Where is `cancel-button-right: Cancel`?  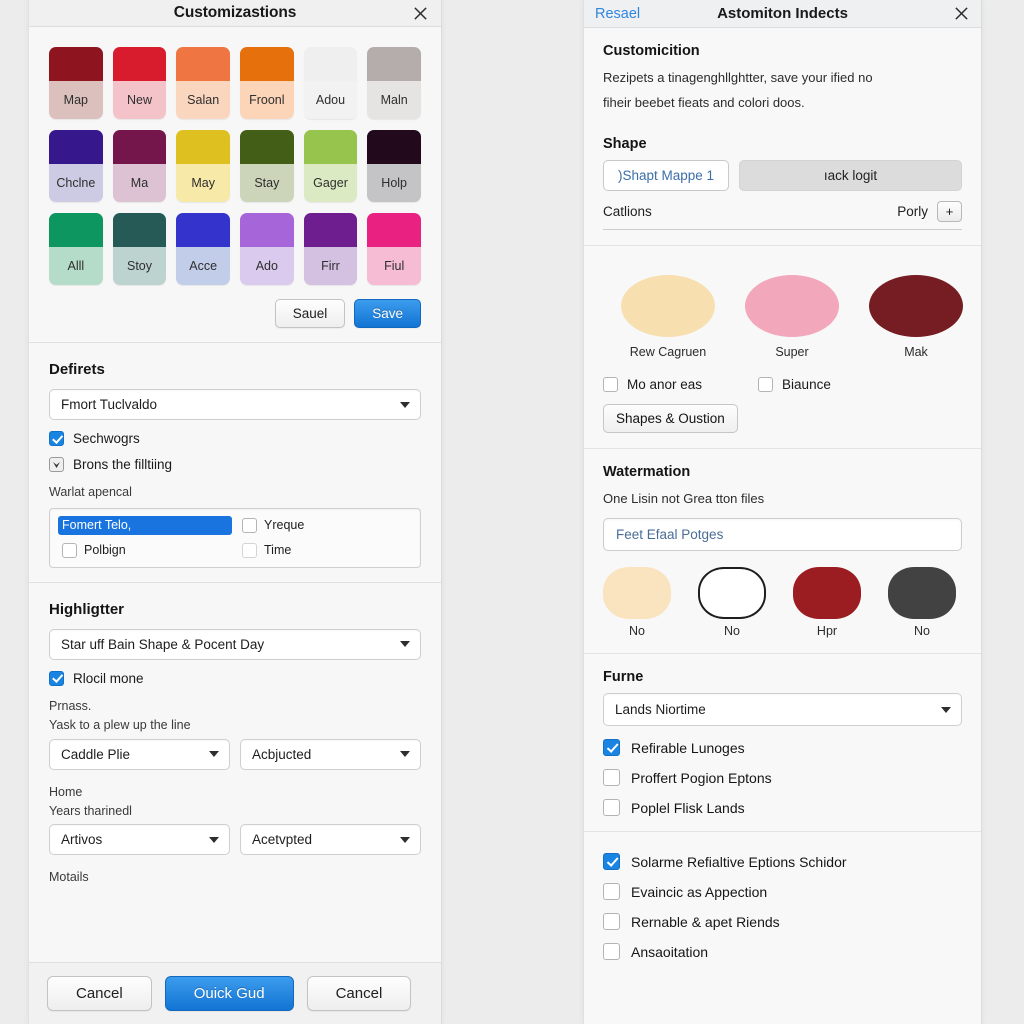 cancel-button-right: Cancel is located at coordinates (359, 993).